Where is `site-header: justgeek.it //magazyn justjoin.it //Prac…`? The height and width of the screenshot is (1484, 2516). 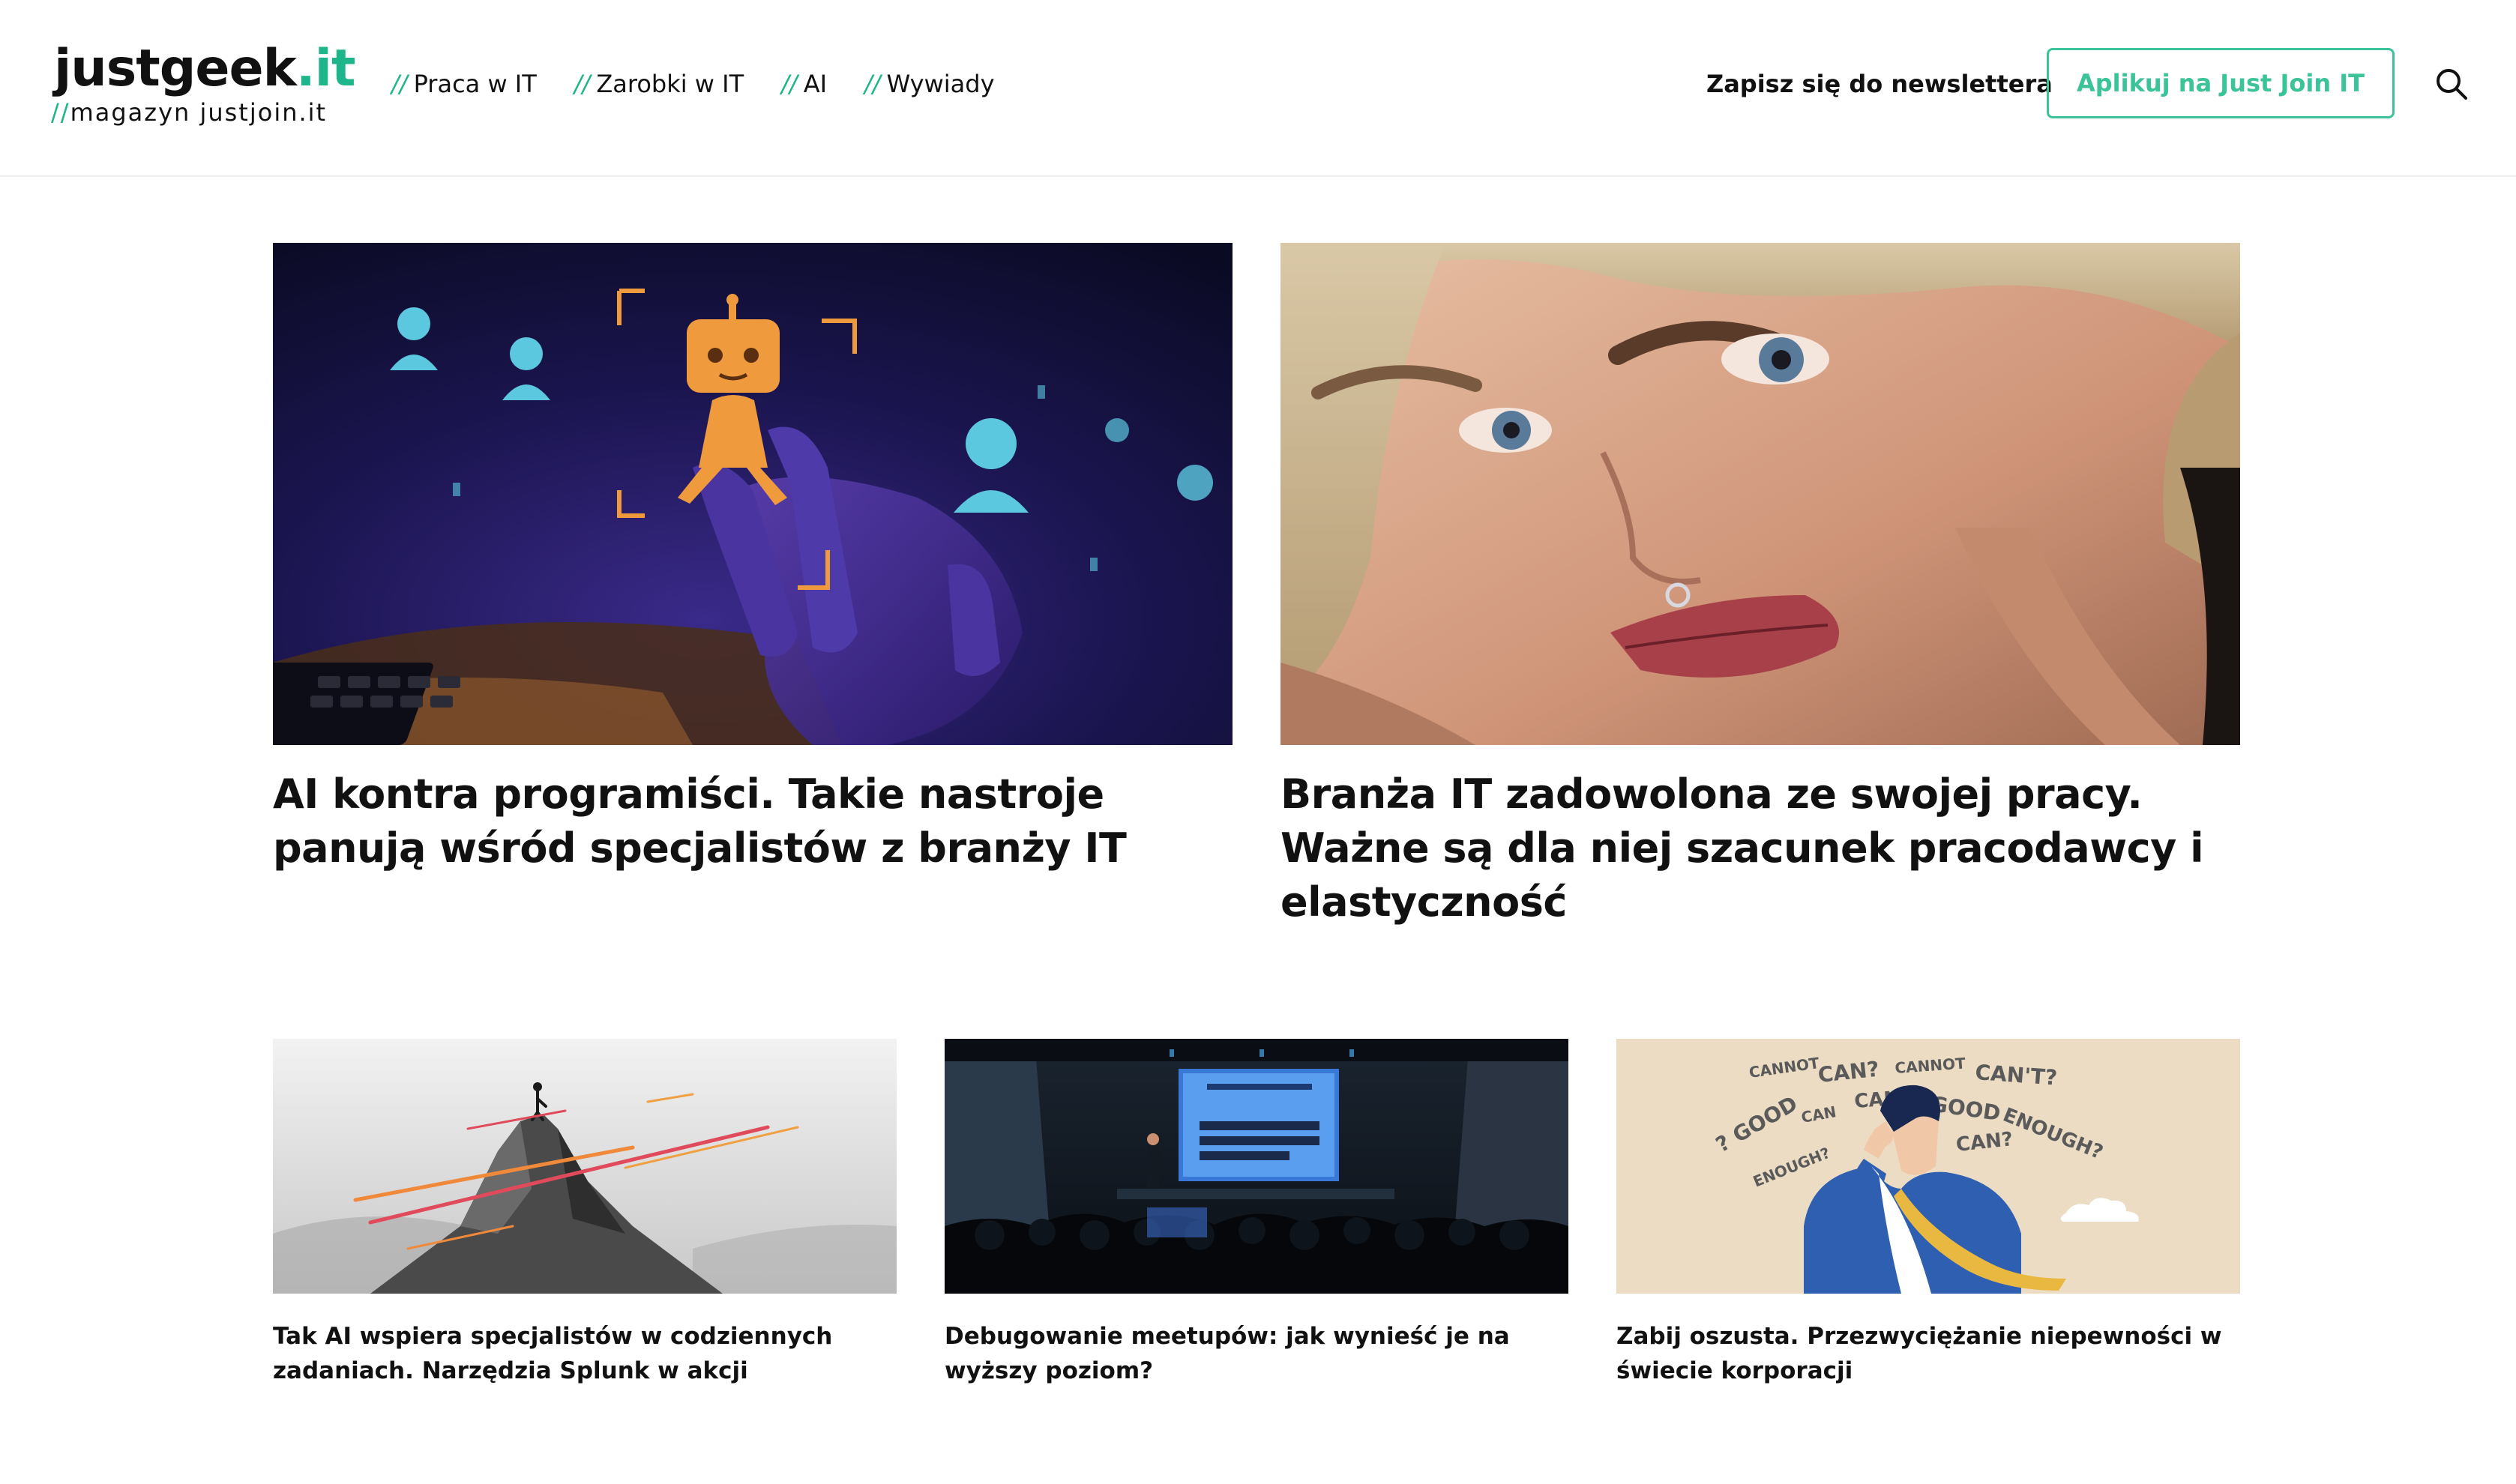
site-header: justgeek.it //magazyn justjoin.it //Prac… is located at coordinates (1258, 89).